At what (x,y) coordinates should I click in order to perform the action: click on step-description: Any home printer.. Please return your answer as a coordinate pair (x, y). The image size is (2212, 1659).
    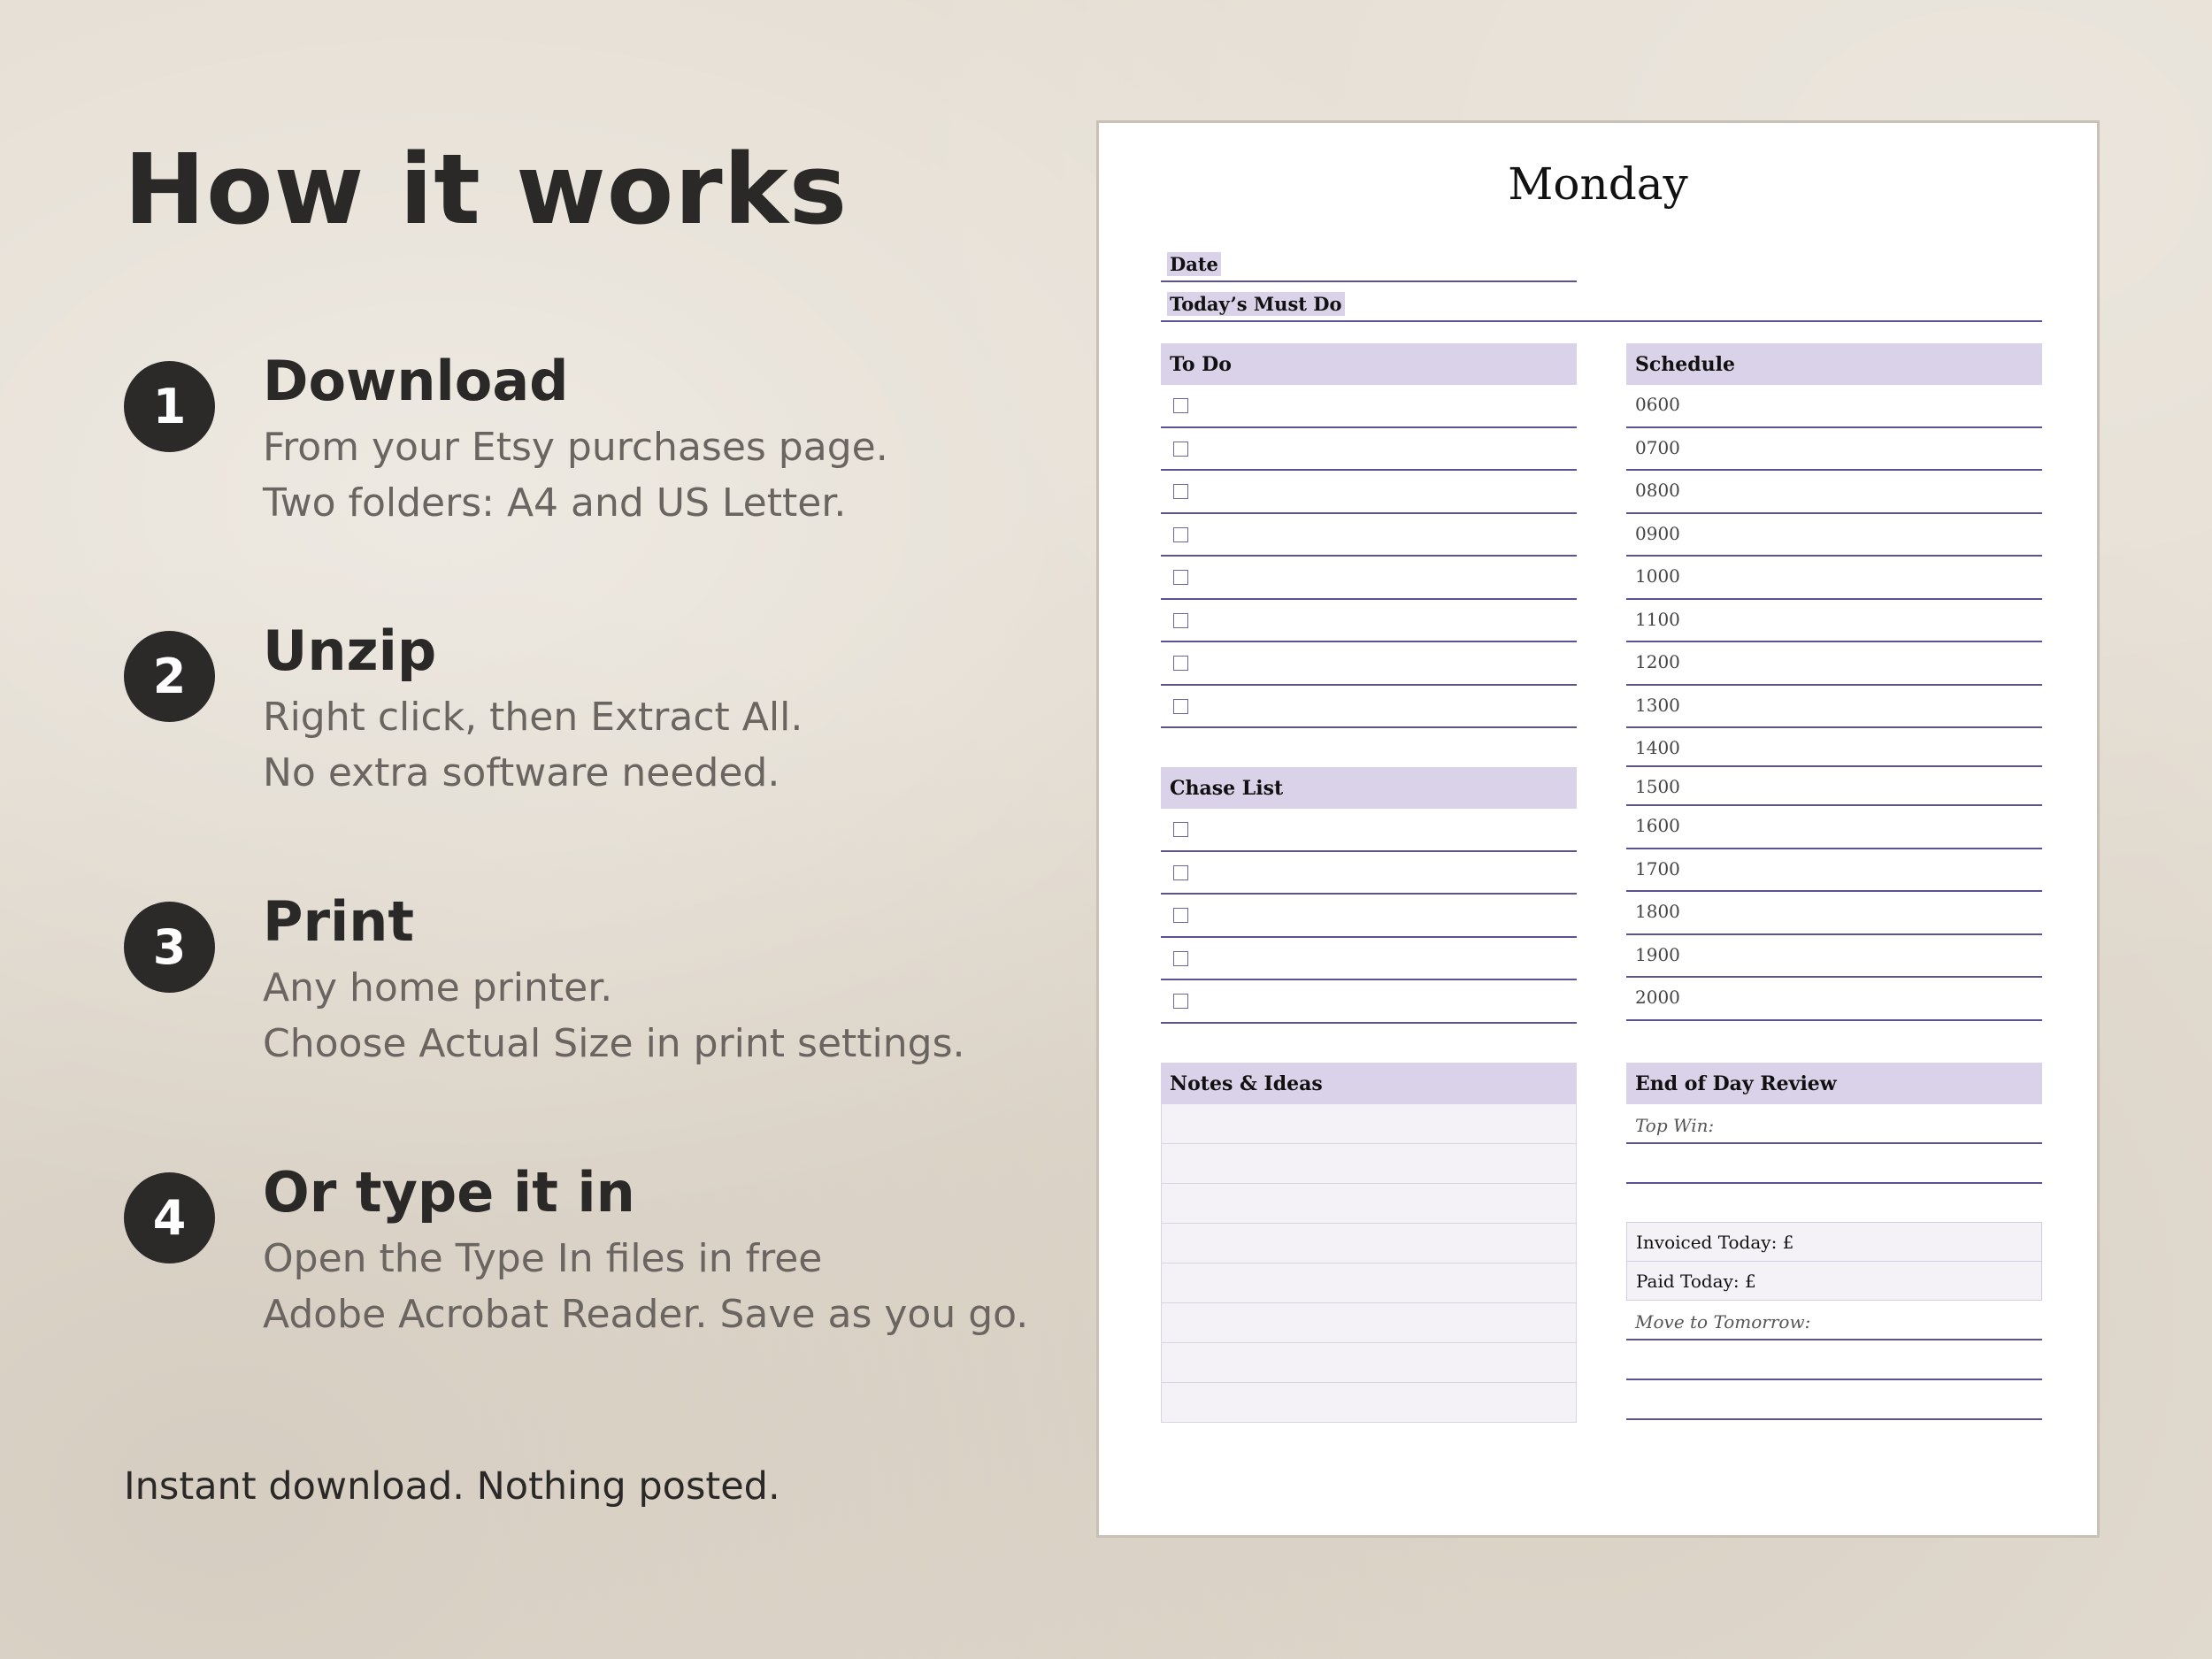
    Looking at the image, I should click on (438, 988).